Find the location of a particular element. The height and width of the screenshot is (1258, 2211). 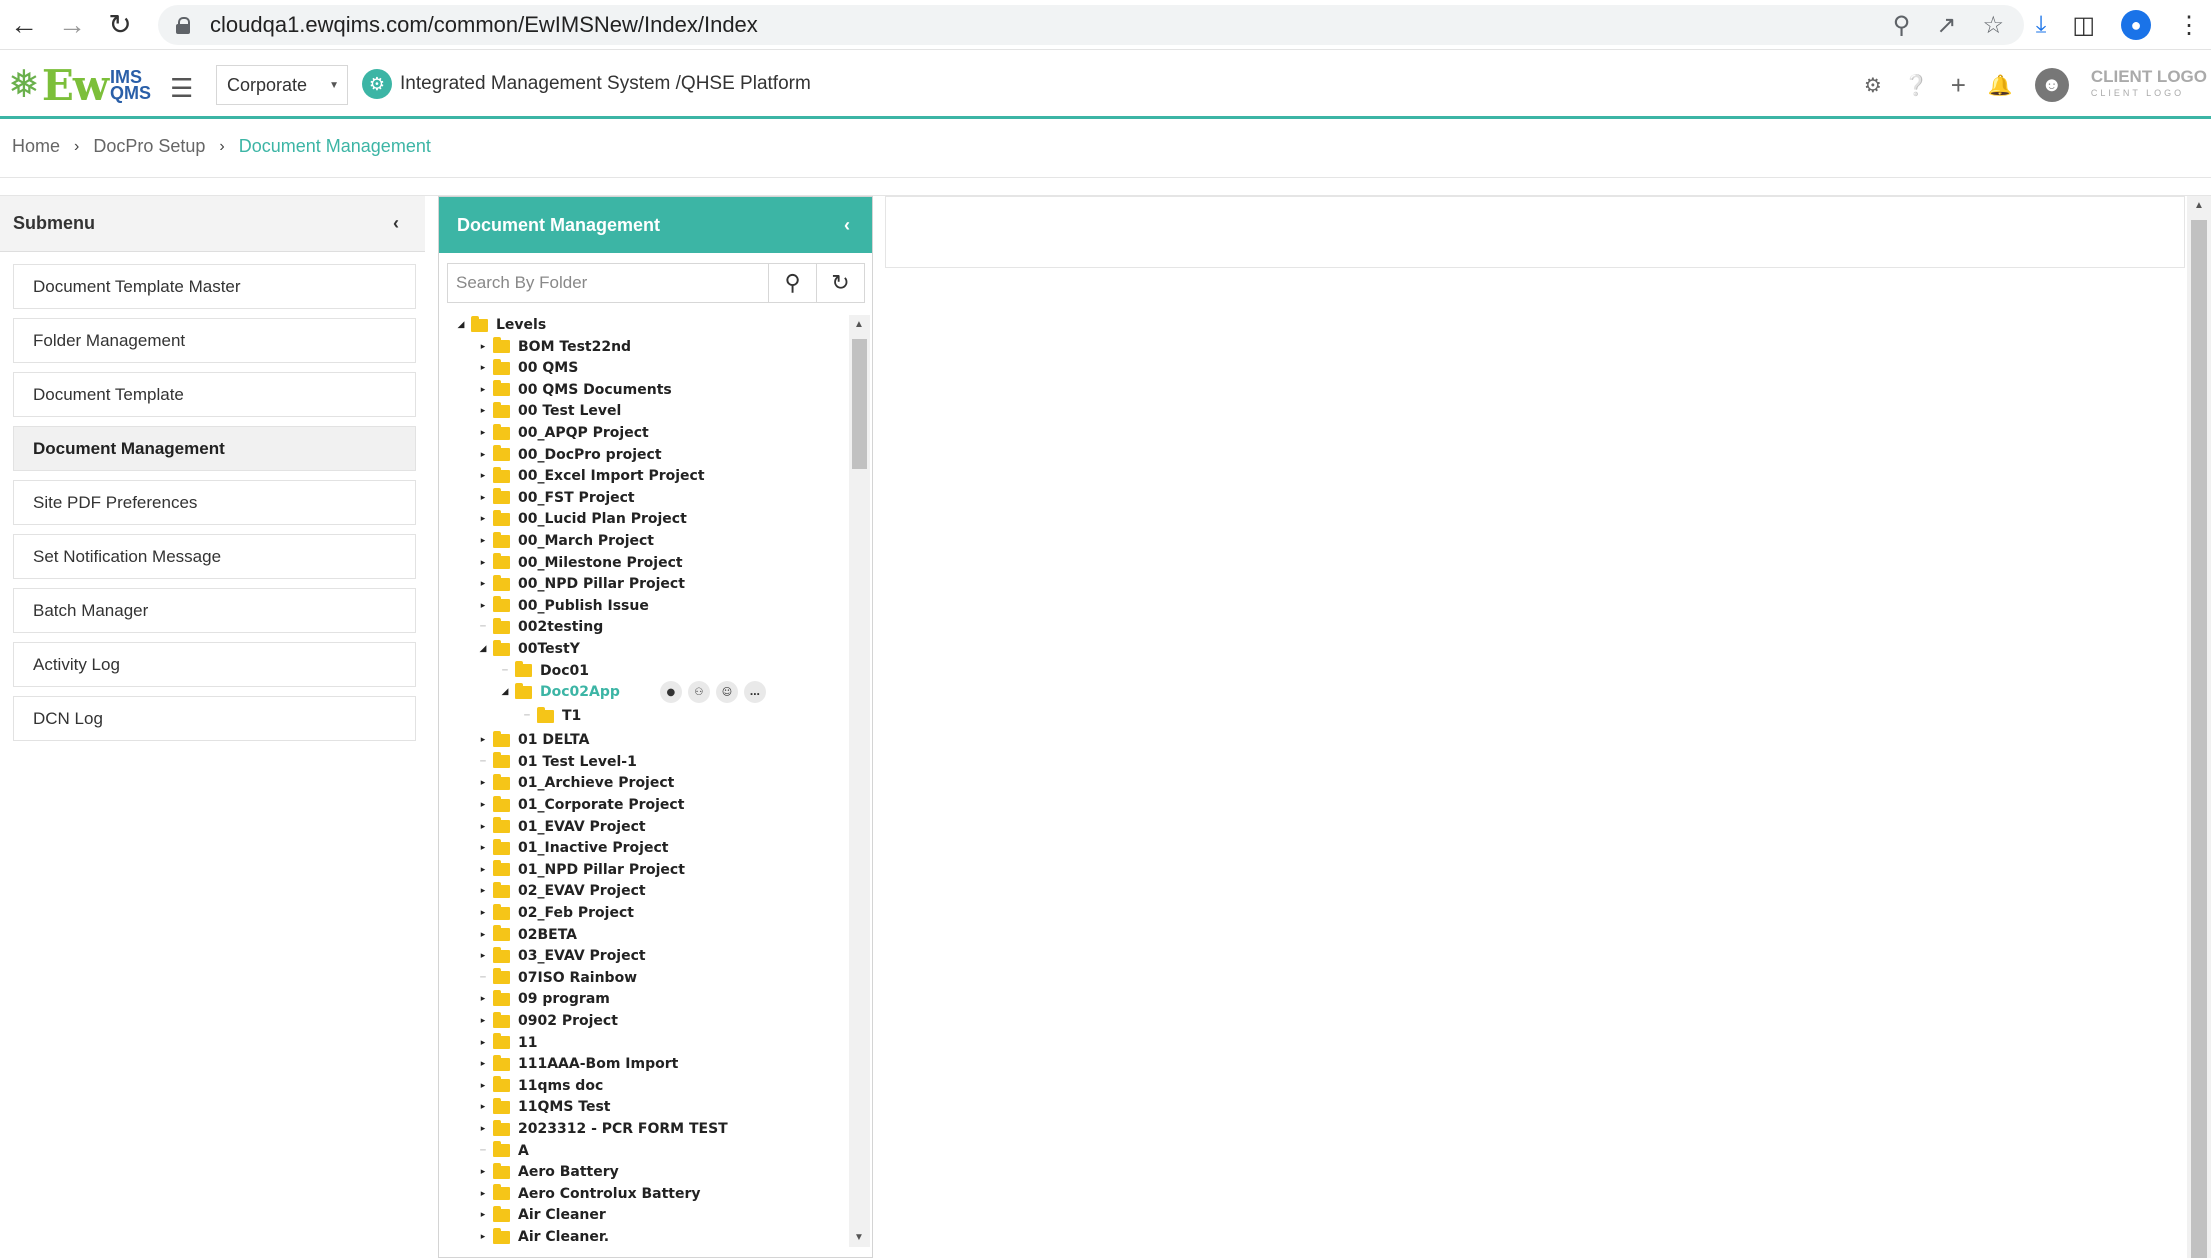

download-icon: ⤓ is located at coordinates (2041, 25).